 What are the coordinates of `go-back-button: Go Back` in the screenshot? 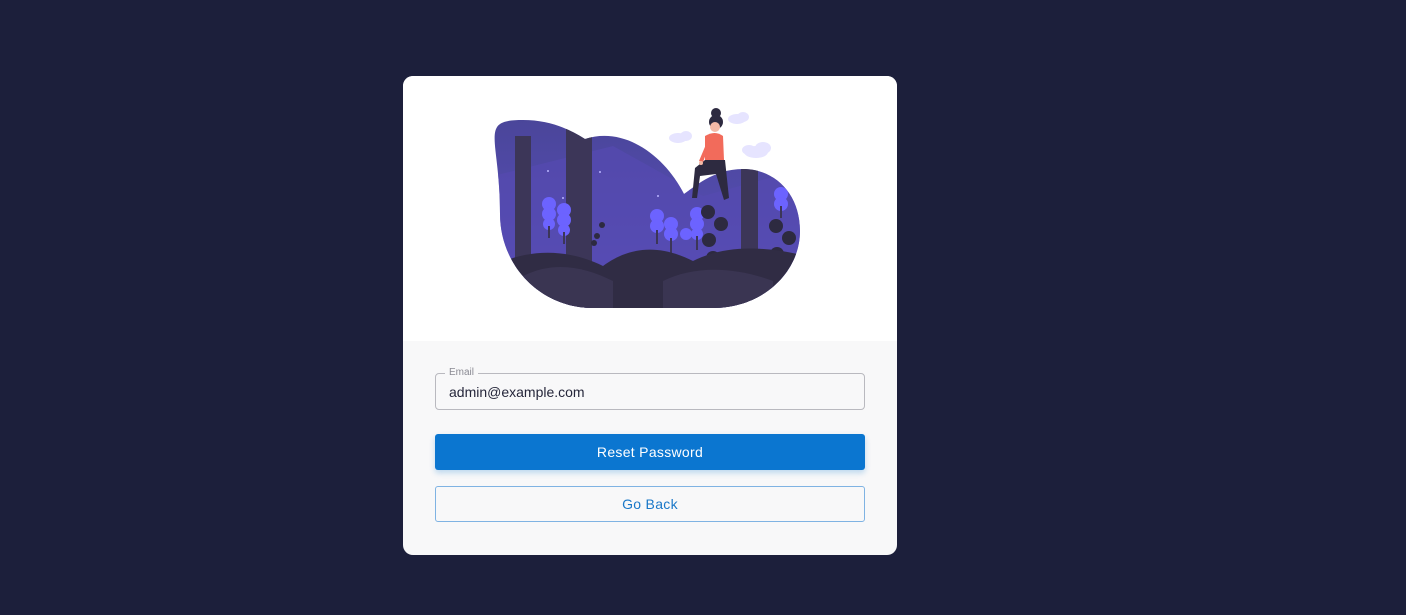 It's located at (650, 504).